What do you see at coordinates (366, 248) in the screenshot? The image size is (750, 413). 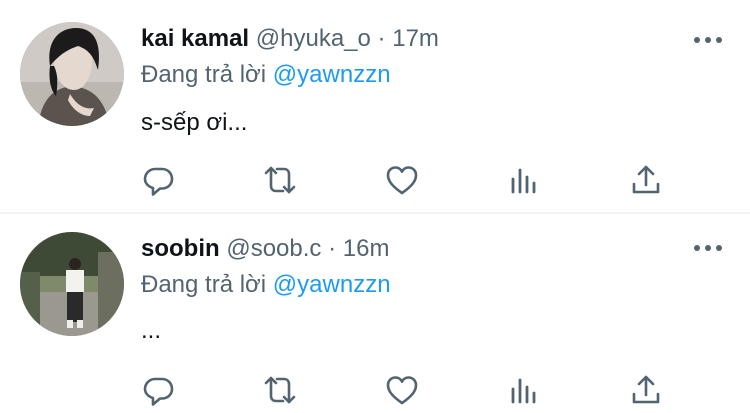 I see `timestamp: 16m` at bounding box center [366, 248].